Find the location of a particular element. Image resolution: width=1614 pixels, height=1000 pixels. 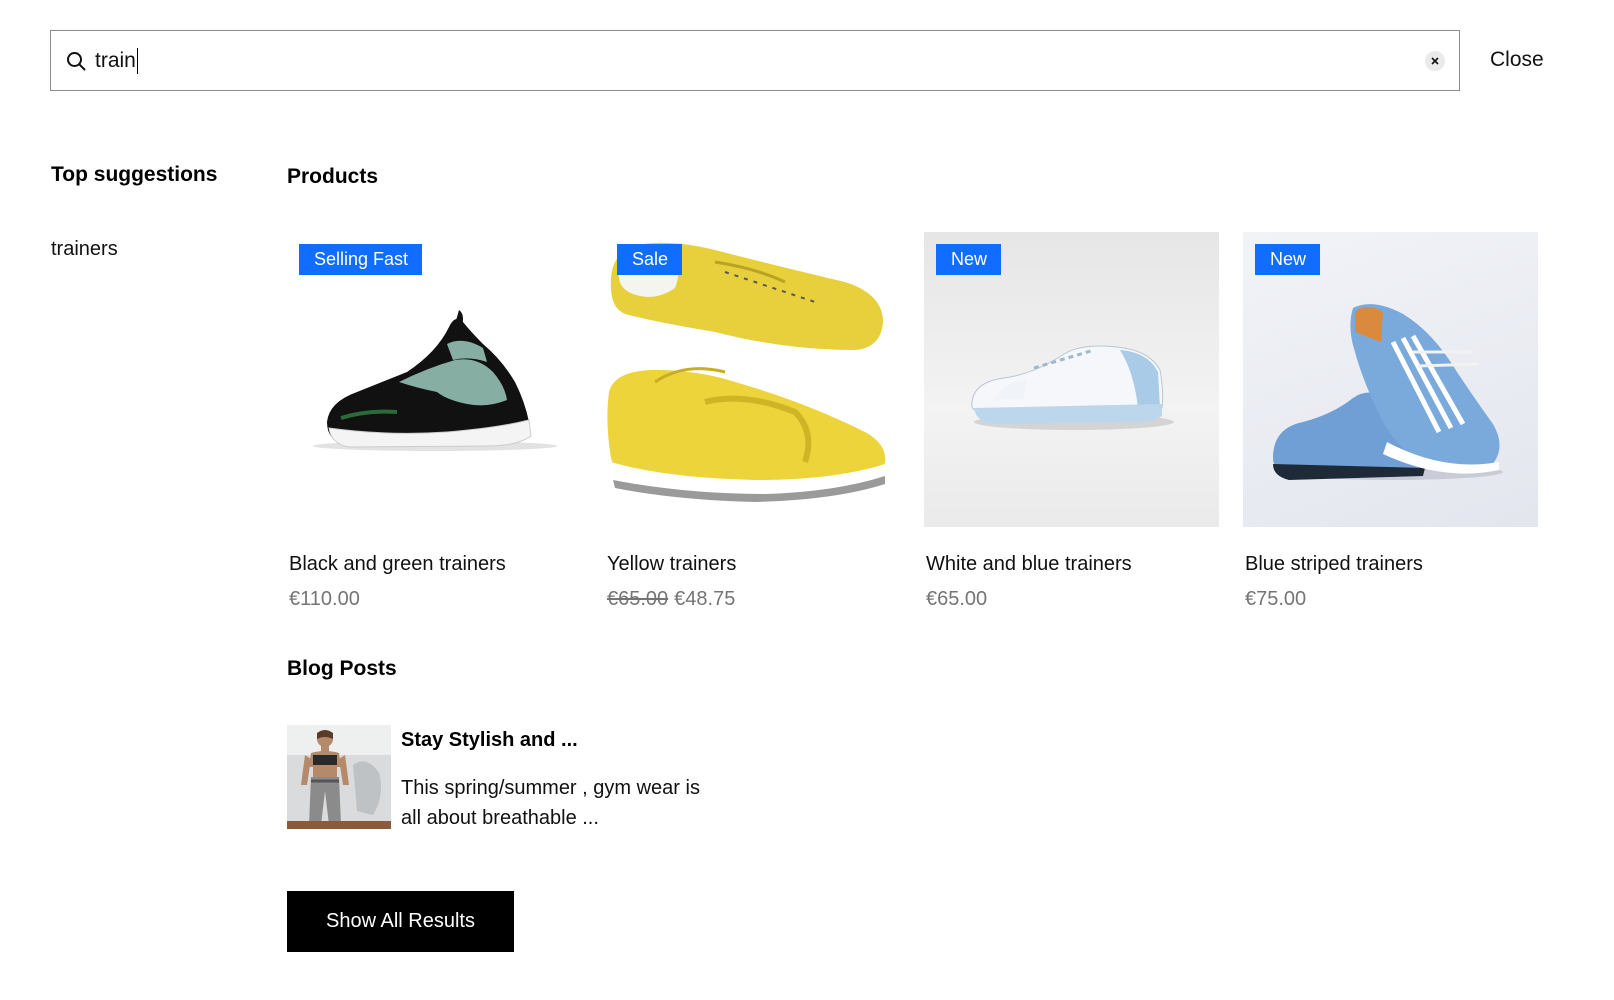

woman-gym-wear-image is located at coordinates (339, 777).